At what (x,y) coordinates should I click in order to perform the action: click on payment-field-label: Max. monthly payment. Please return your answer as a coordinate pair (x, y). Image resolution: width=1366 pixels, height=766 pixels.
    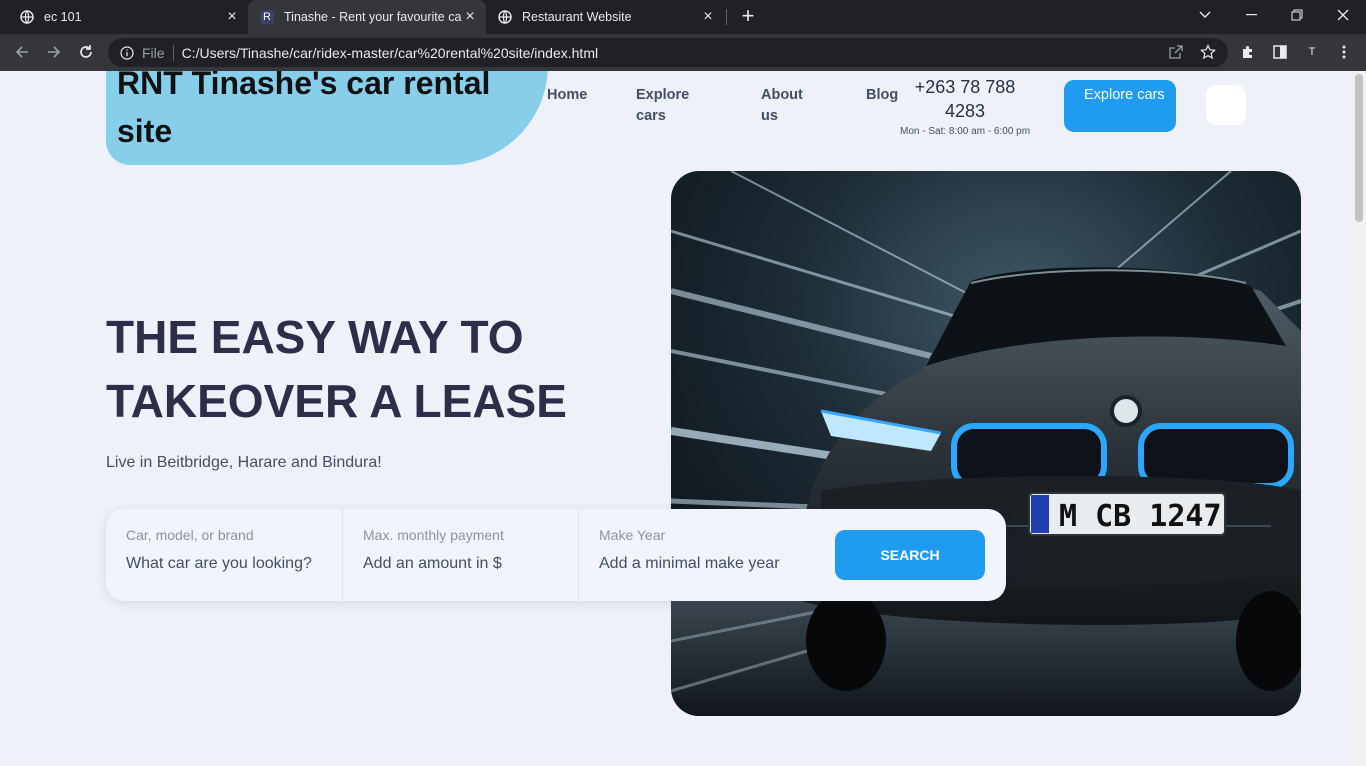
    Looking at the image, I should click on (433, 535).